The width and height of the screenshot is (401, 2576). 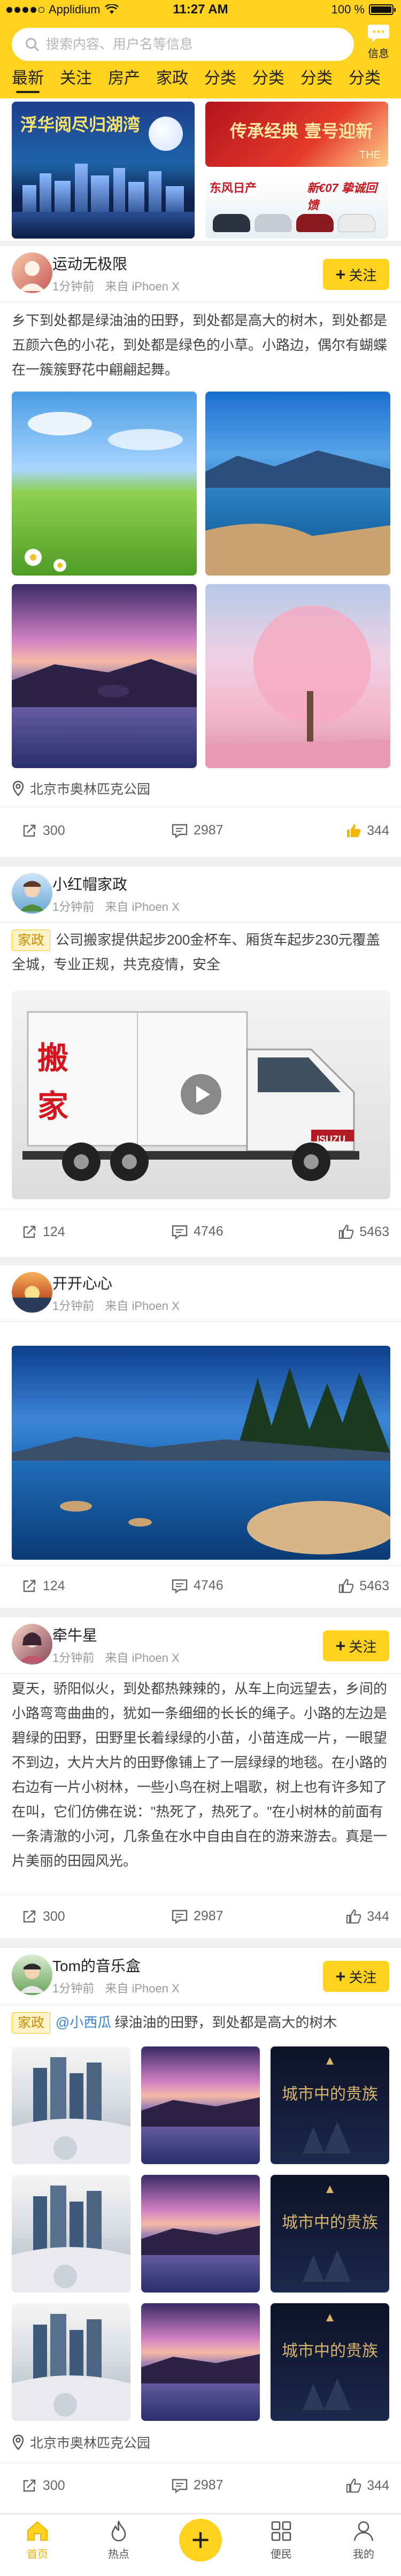 What do you see at coordinates (53, 1082) in the screenshot?
I see `truck-signage: 搬家` at bounding box center [53, 1082].